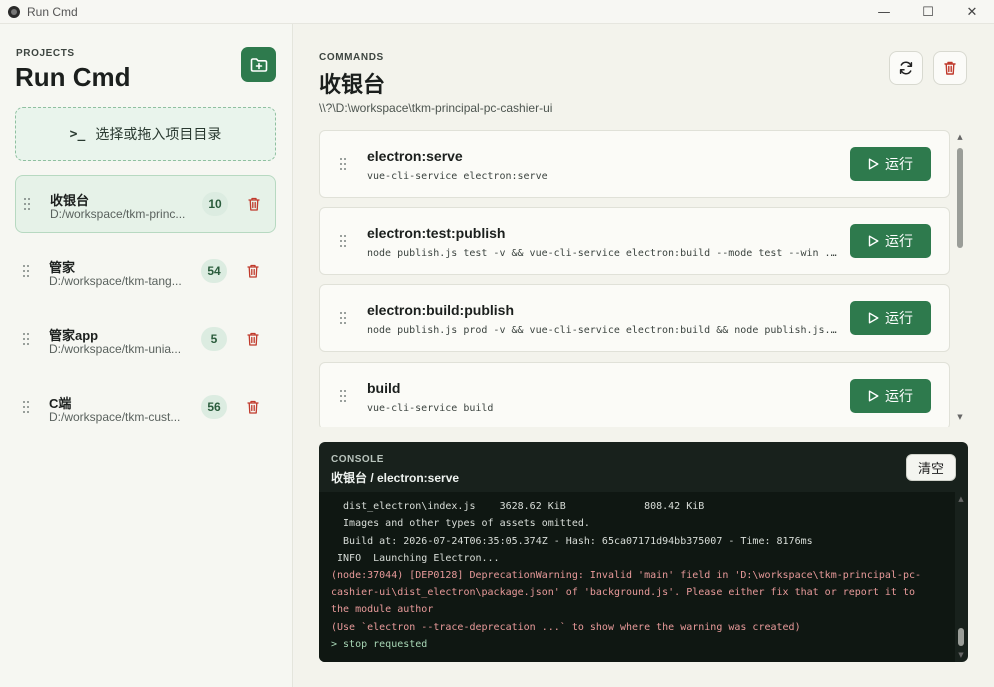 Image resolution: width=994 pixels, height=687 pixels. Describe the element at coordinates (415, 156) in the screenshot. I see `command-name: electron:serve` at that location.